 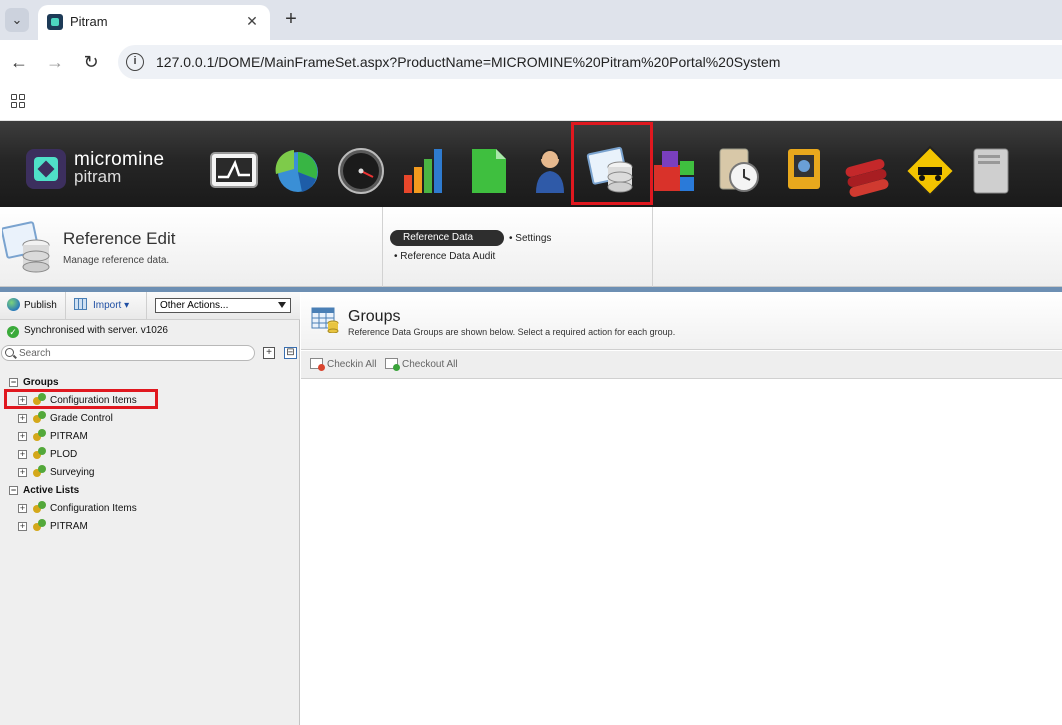 I want to click on bookmarks-bar, so click(x=531, y=102).